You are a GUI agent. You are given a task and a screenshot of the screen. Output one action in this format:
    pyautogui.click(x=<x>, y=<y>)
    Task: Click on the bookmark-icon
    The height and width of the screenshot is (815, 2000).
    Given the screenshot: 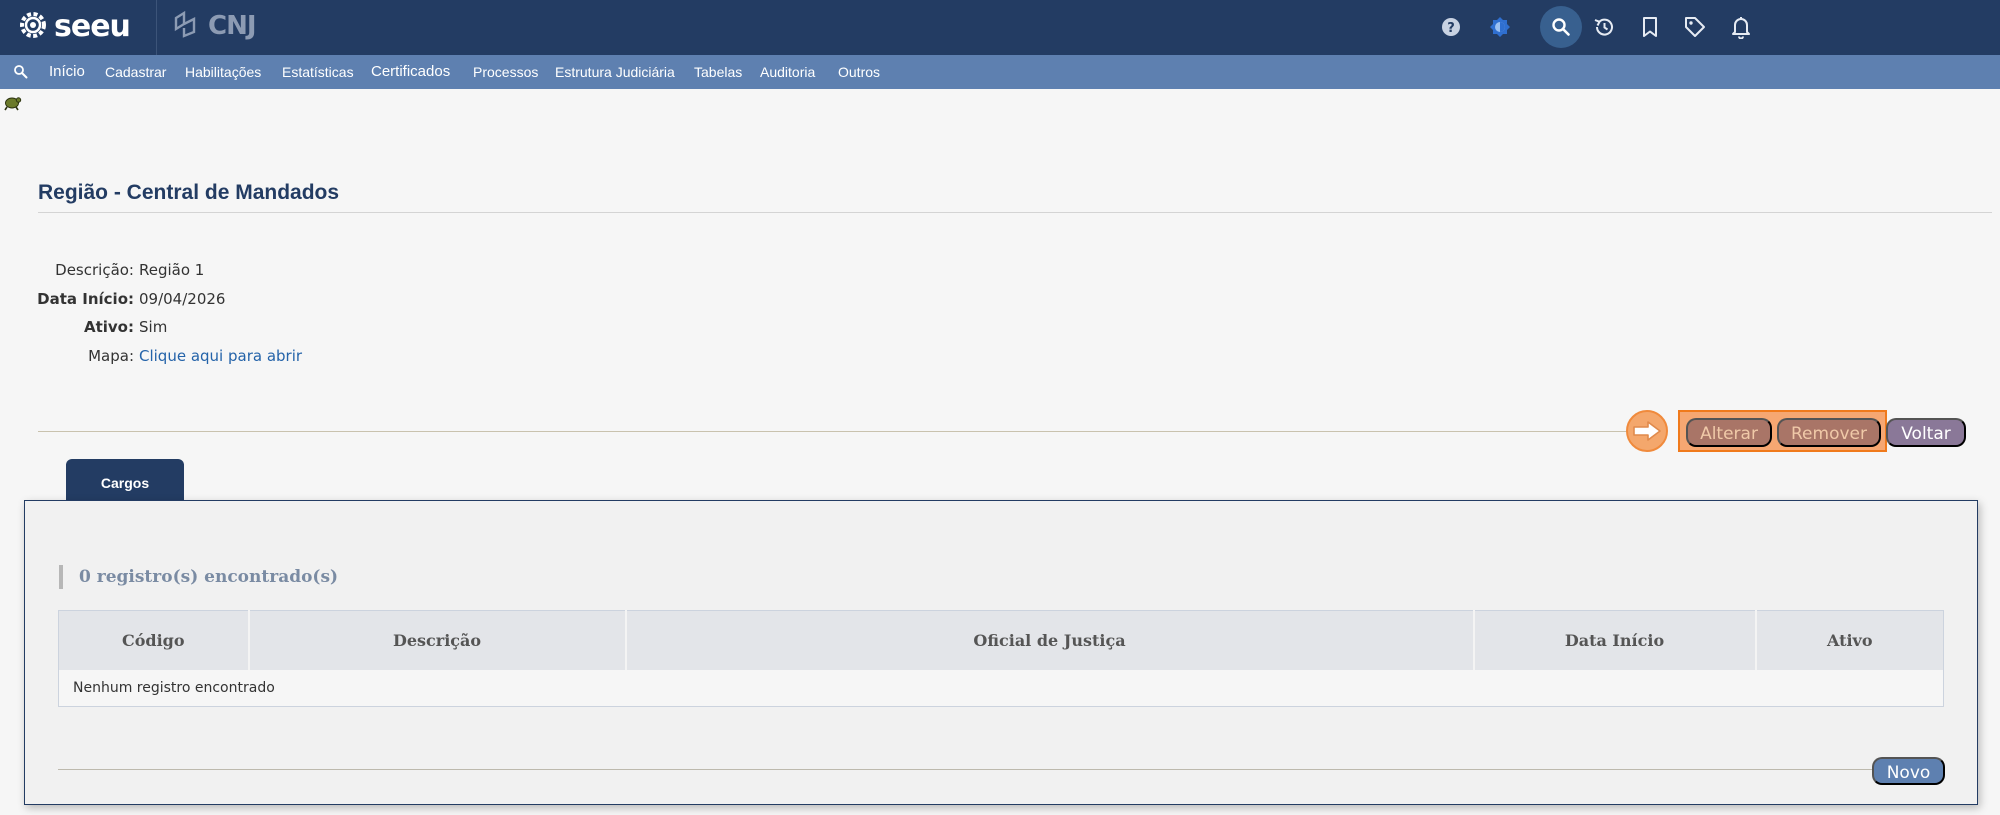 What is the action you would take?
    pyautogui.click(x=1650, y=27)
    